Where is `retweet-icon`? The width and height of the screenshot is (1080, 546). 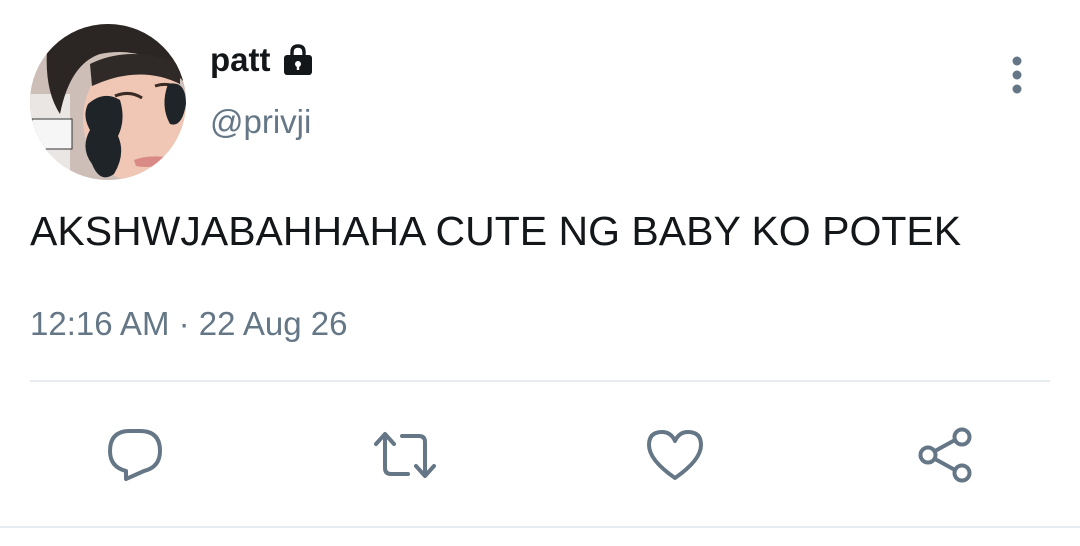
retweet-icon is located at coordinates (405, 455).